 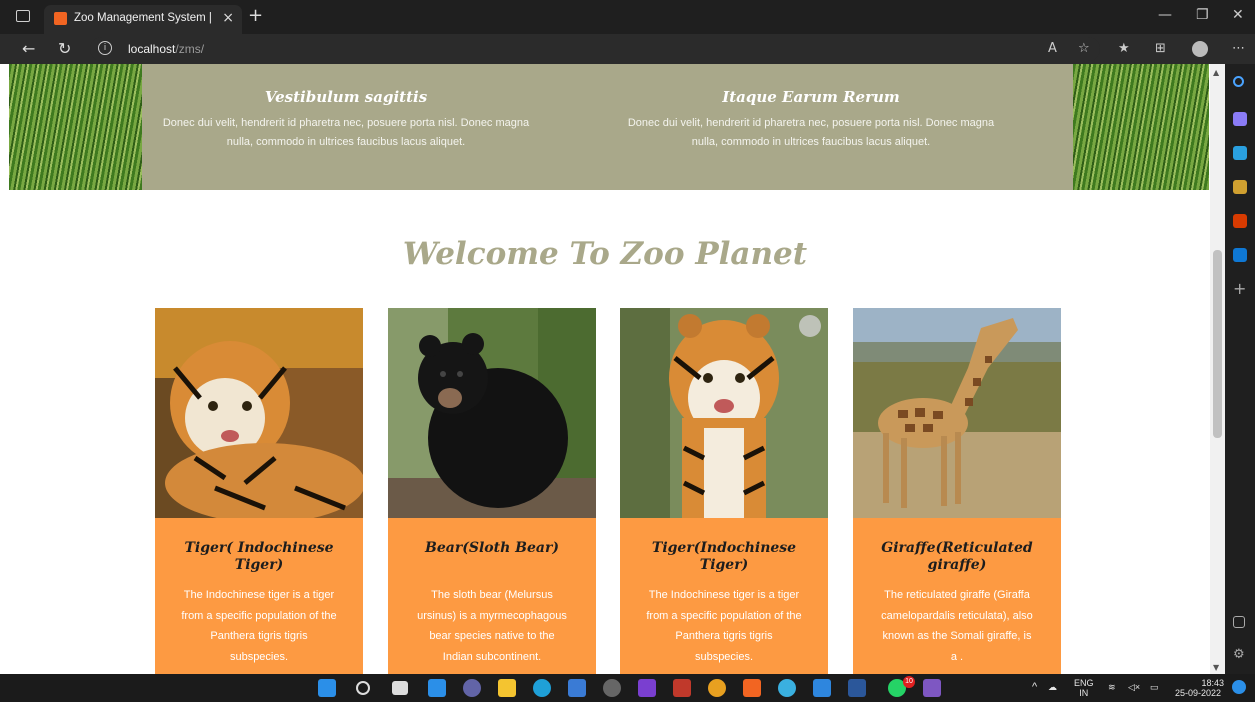 What do you see at coordinates (1212, 683) in the screenshot?
I see `clock-time: 18:43` at bounding box center [1212, 683].